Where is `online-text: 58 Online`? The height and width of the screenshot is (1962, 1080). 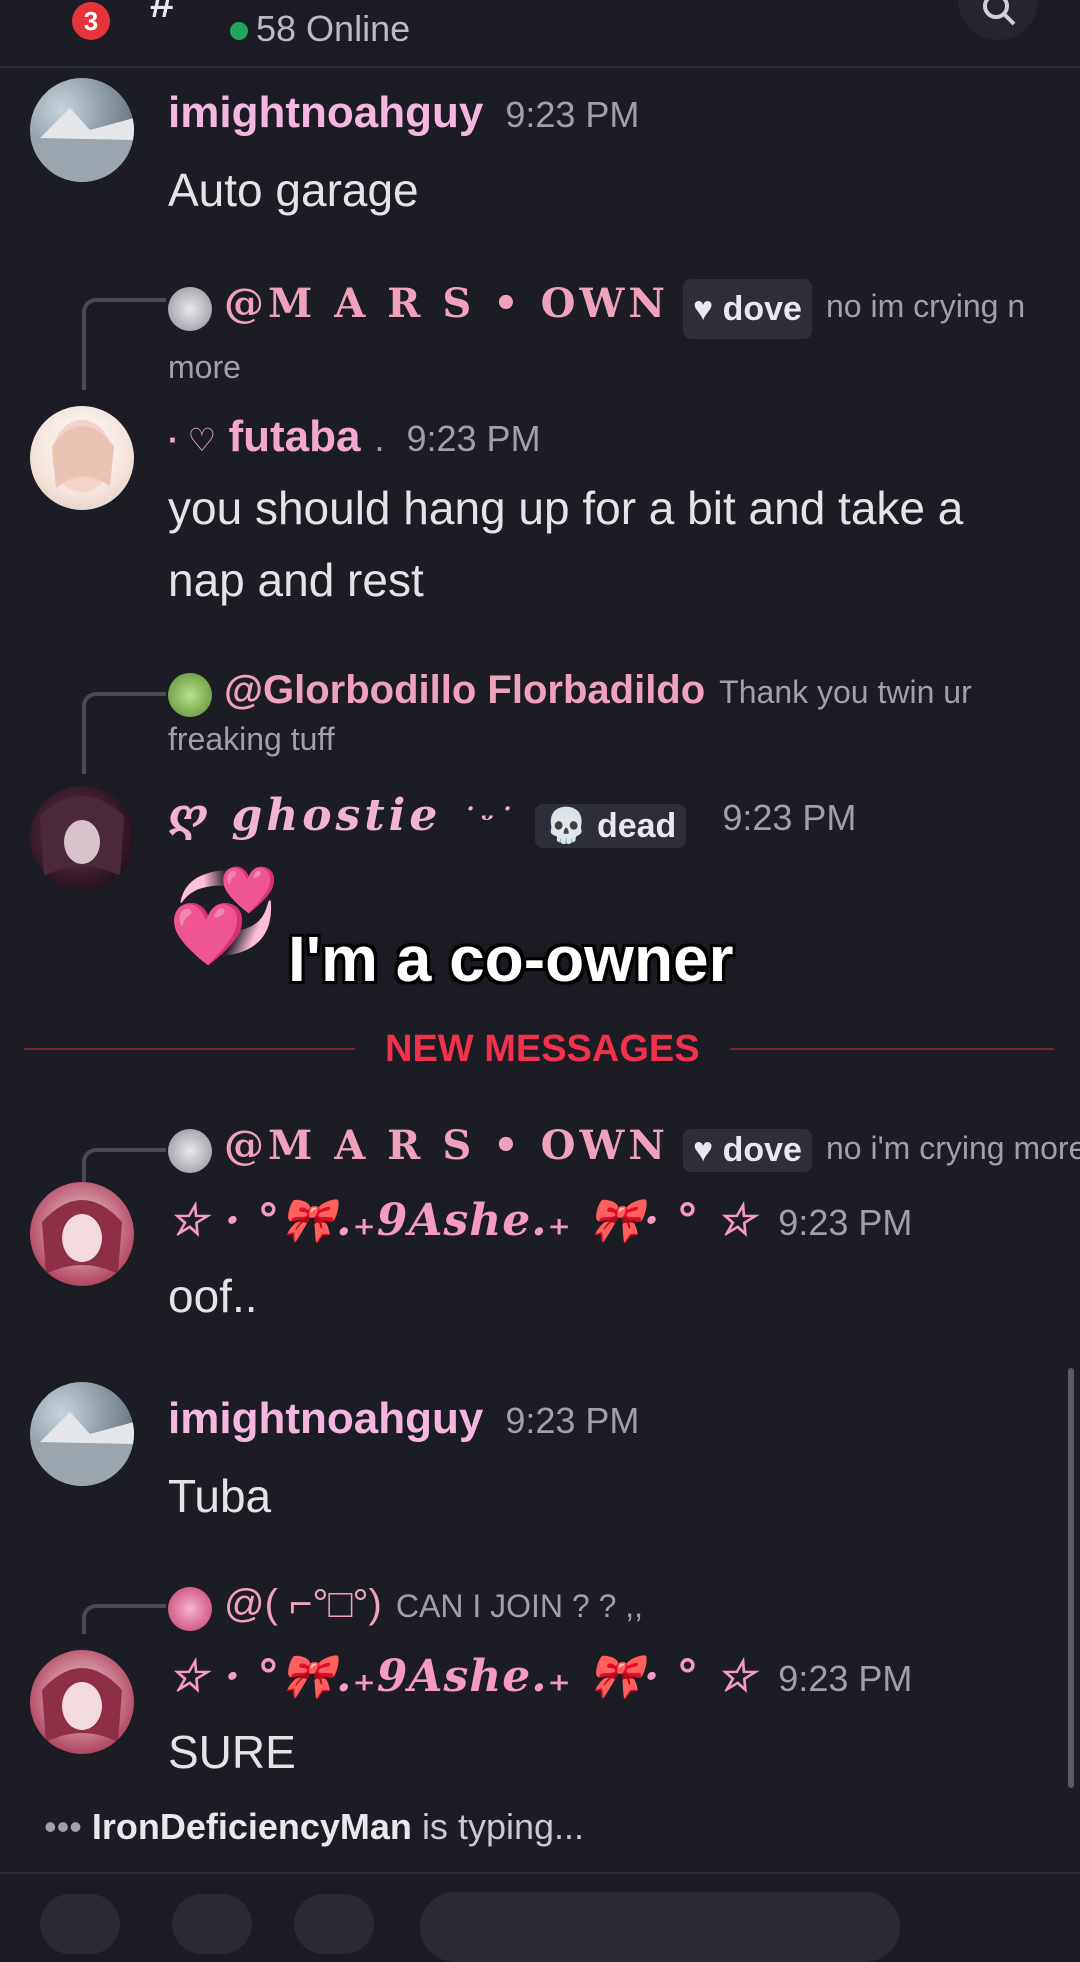
online-text: 58 Online is located at coordinates (333, 28).